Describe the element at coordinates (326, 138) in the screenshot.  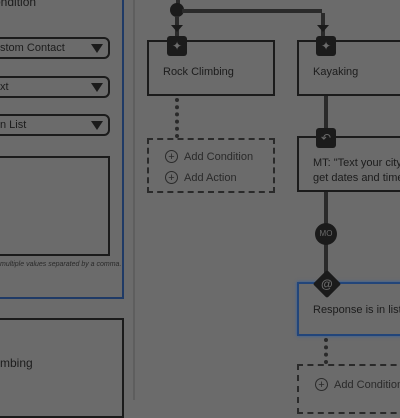
I see `reply-icon: ↶` at that location.